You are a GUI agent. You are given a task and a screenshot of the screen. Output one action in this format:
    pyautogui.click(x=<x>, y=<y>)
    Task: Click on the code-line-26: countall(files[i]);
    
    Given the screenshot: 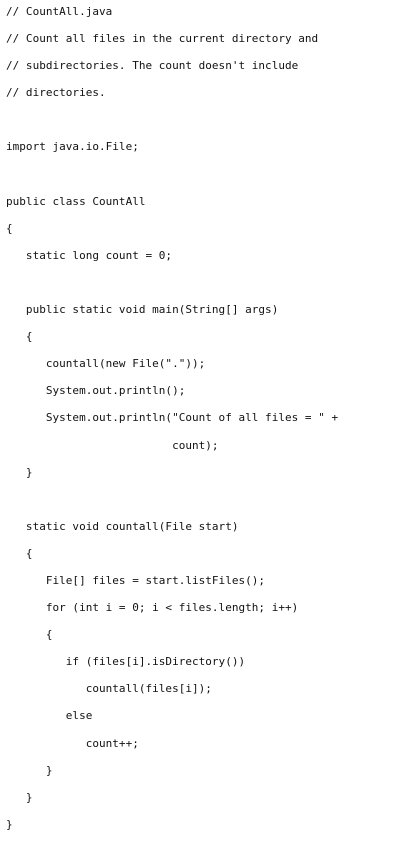 What is the action you would take?
    pyautogui.click(x=109, y=689)
    